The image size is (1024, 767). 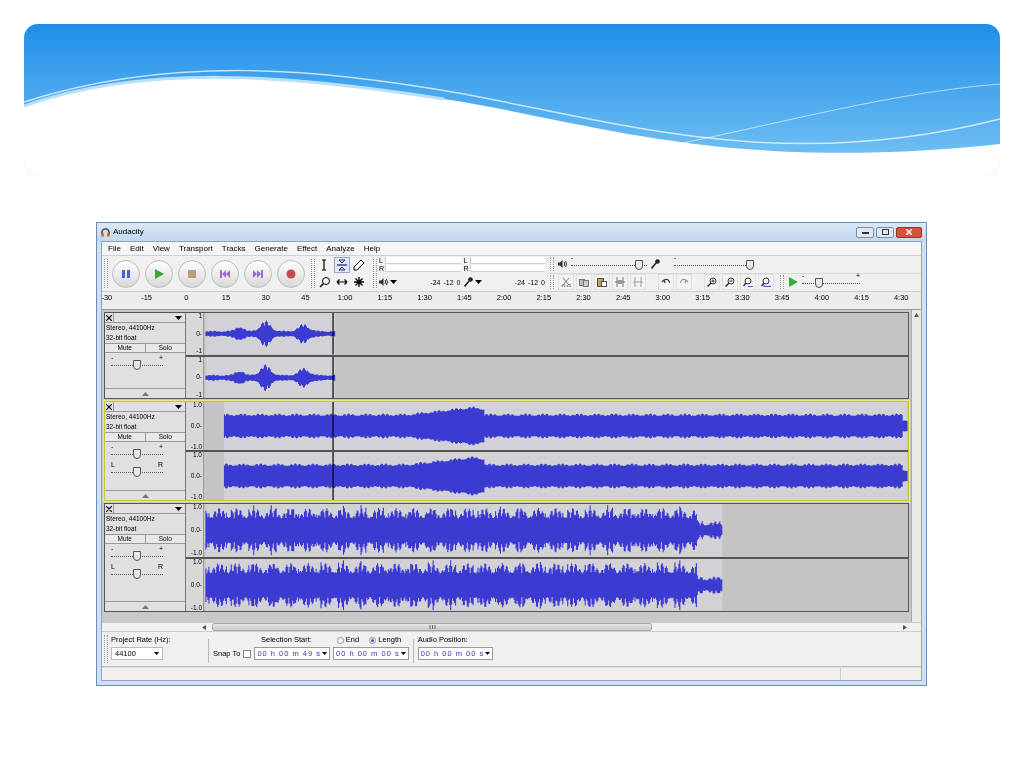 What do you see at coordinates (307, 248) in the screenshot?
I see `menu-item: Effect` at bounding box center [307, 248].